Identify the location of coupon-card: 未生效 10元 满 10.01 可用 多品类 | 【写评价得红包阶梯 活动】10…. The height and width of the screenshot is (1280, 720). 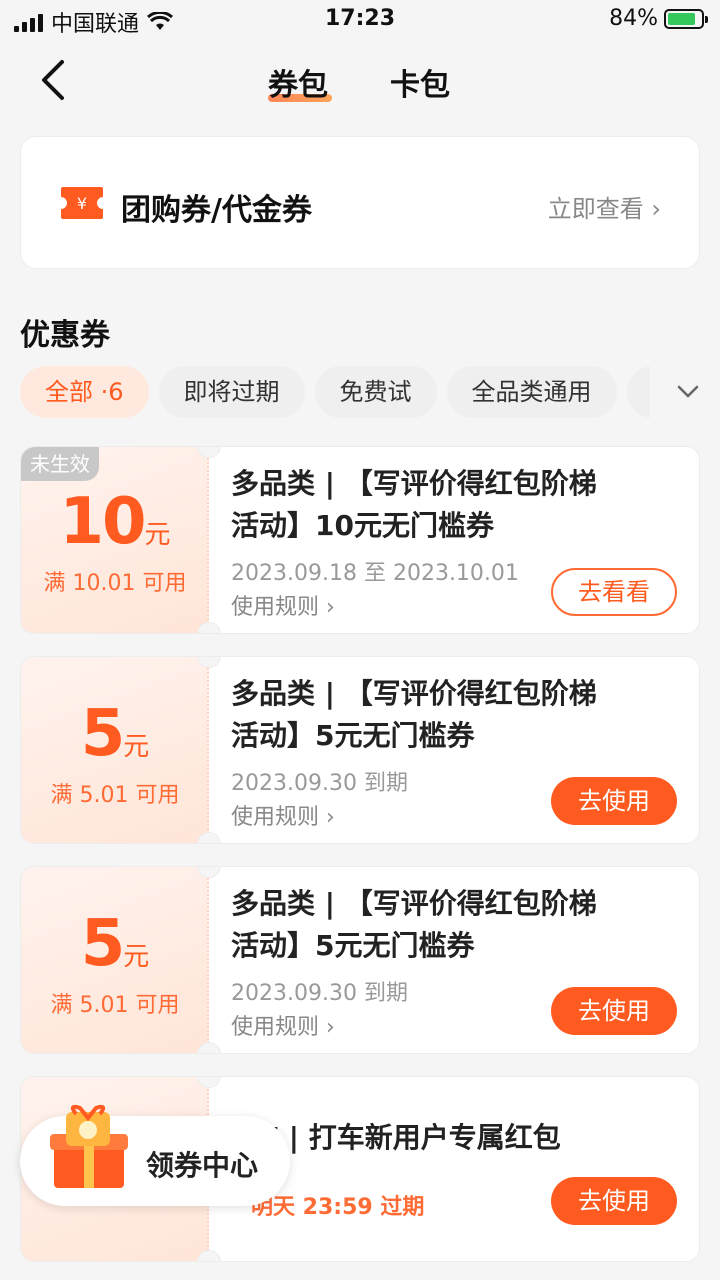
(360, 540).